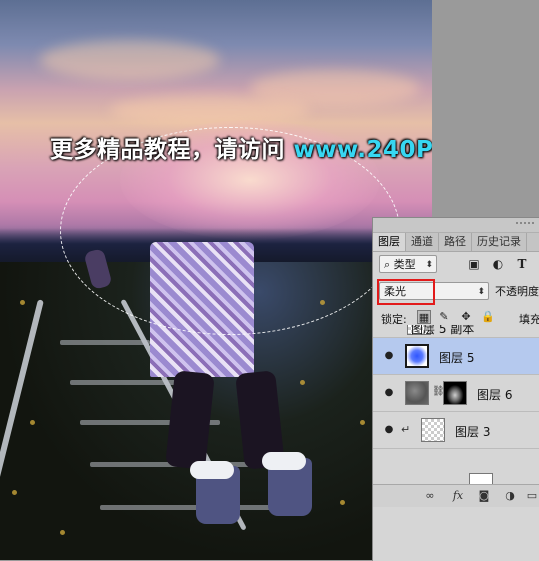 The image size is (539, 561). What do you see at coordinates (488, 317) in the screenshot?
I see `lock-all-icon: 🔒` at bounding box center [488, 317].